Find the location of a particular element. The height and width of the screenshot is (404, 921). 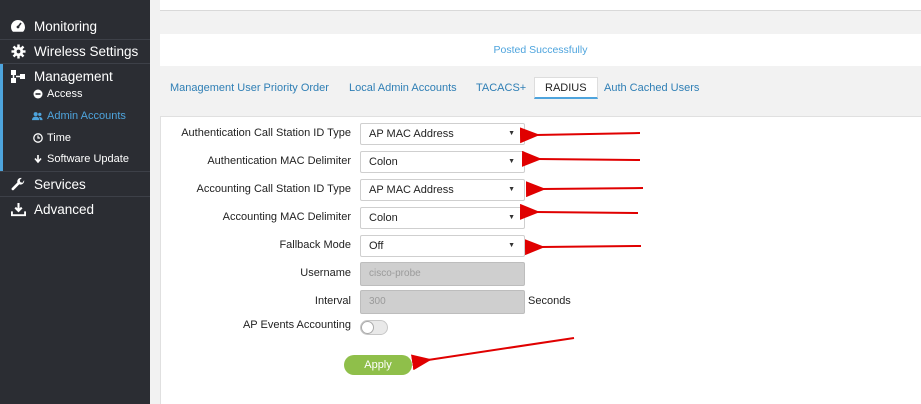

sidebar-item-services: Services is located at coordinates (75, 184).